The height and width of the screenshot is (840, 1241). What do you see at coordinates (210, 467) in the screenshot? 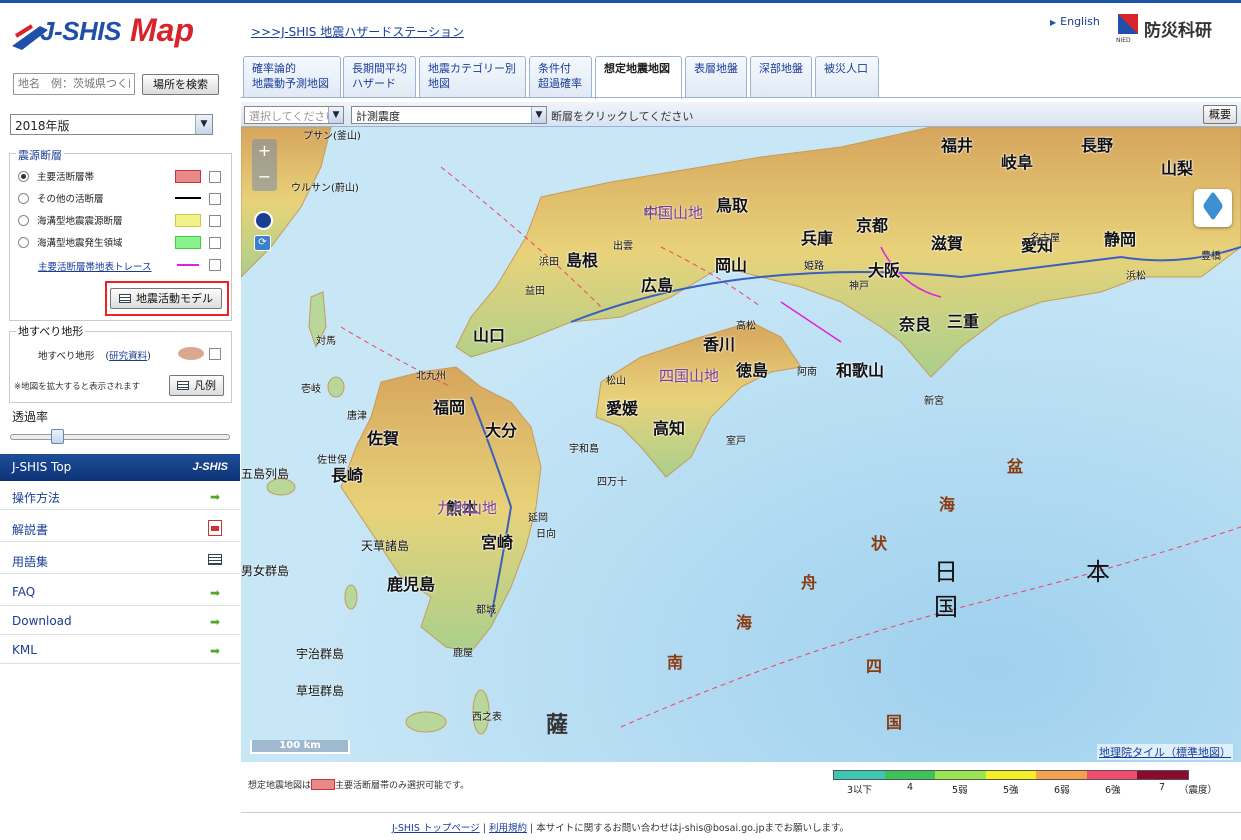
I see `jshis-top-logo: J-SHIS` at bounding box center [210, 467].